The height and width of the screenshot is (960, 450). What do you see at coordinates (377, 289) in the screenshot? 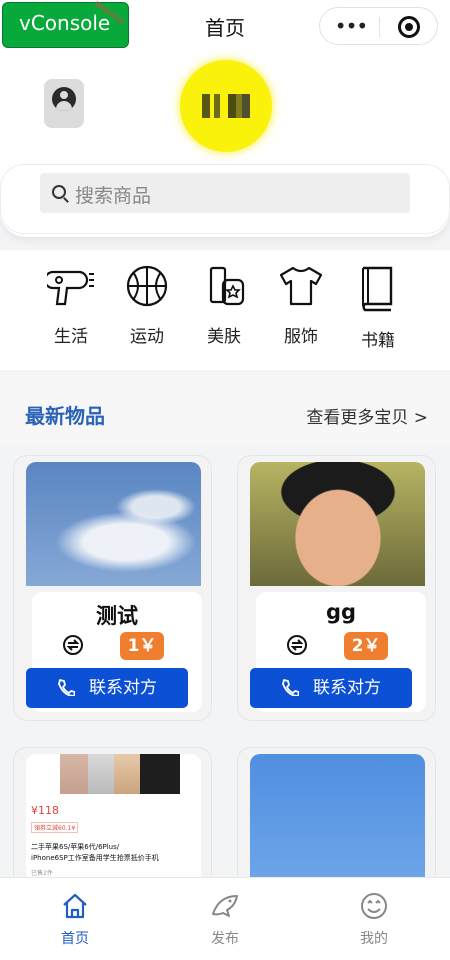
I see `book-icon` at bounding box center [377, 289].